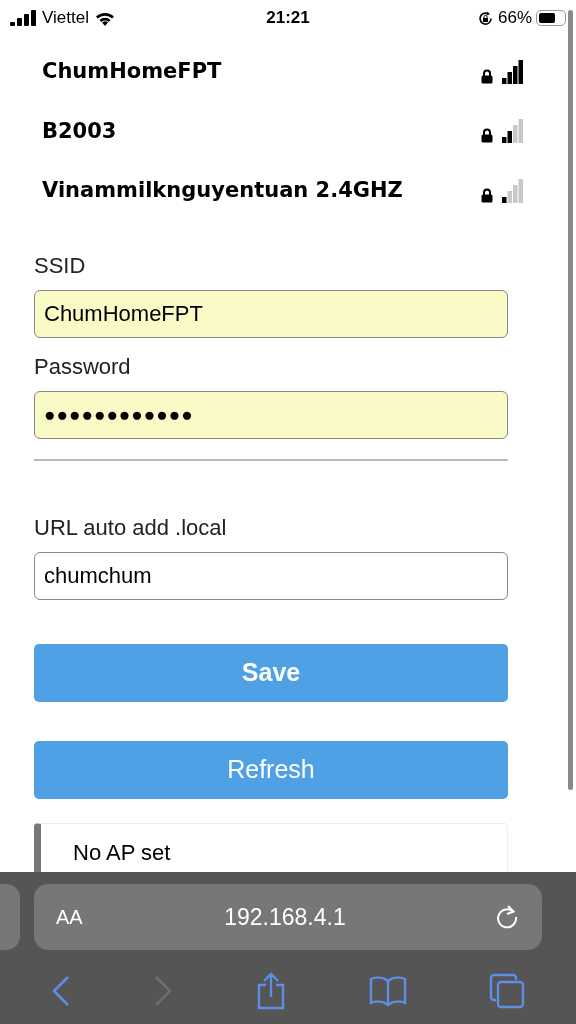 This screenshot has height=1024, width=576. What do you see at coordinates (261, 191) in the screenshot?
I see `network-name: Vinammilknguyentuan 2.4GHZ` at bounding box center [261, 191].